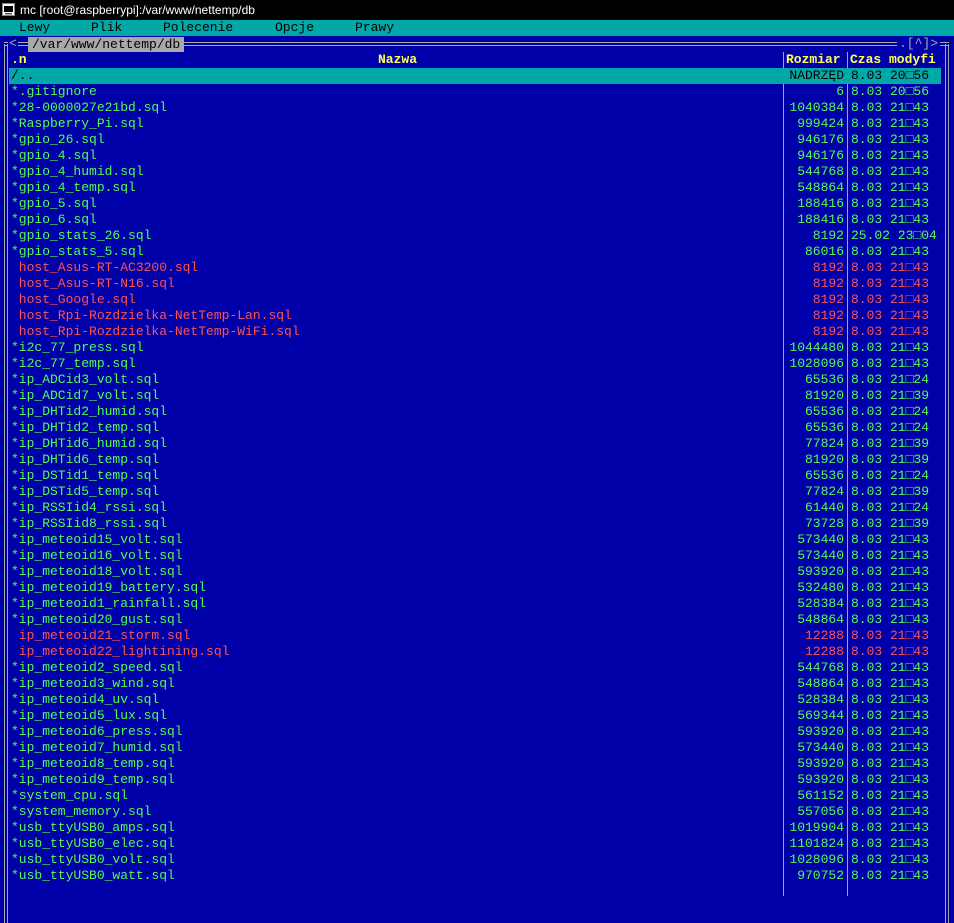 This screenshot has width=954, height=923. I want to click on file-name: *usb_ttyUSB0_volt.sql, so click(93, 859).